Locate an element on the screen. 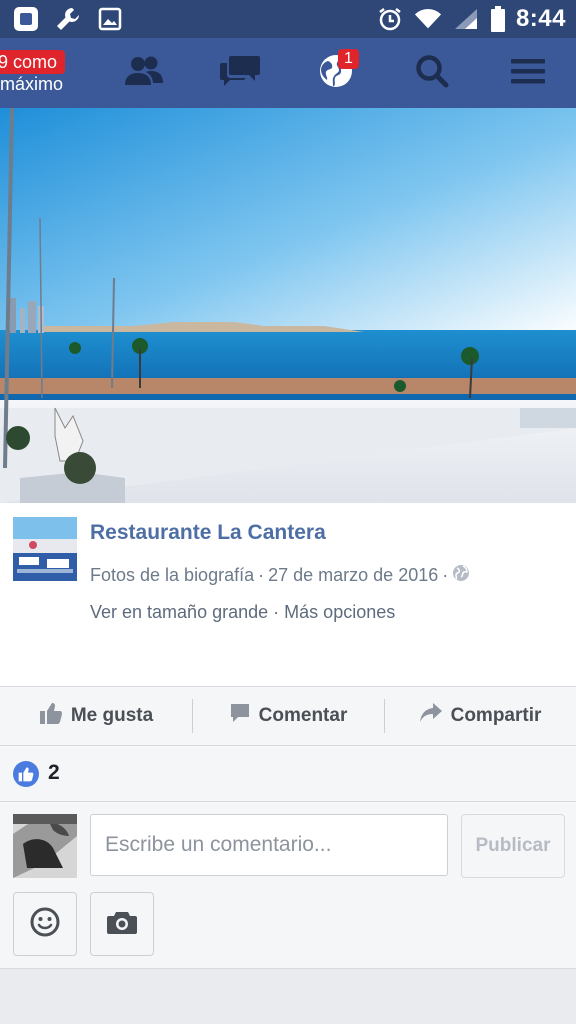 Image resolution: width=576 pixels, height=1024 pixels. menu-tab is located at coordinates (528, 73).